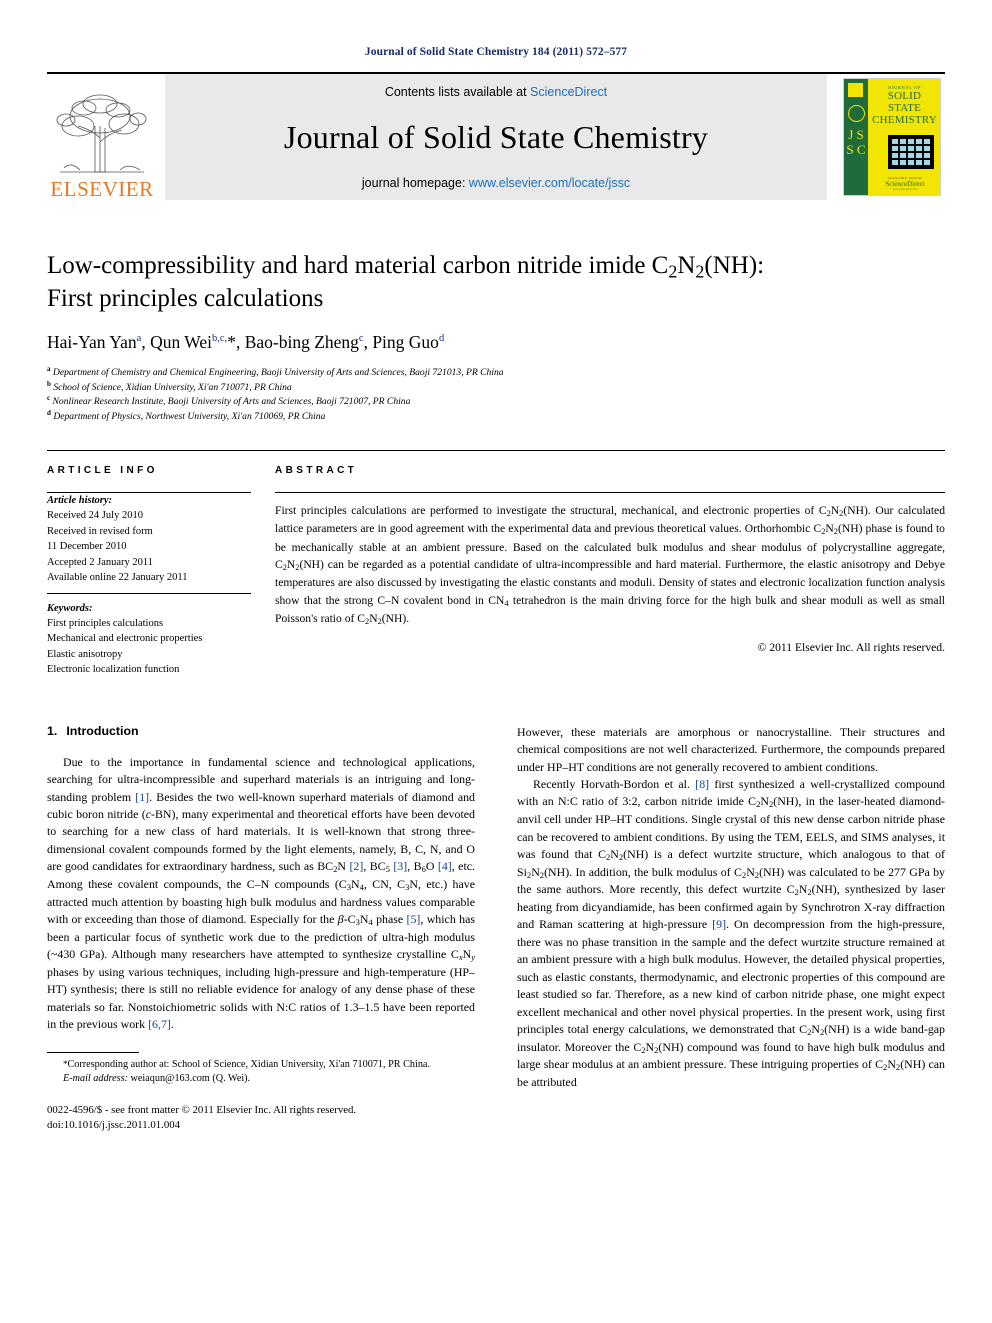 The width and height of the screenshot is (992, 1323). I want to click on affiliation-mark: d, so click(49, 413).